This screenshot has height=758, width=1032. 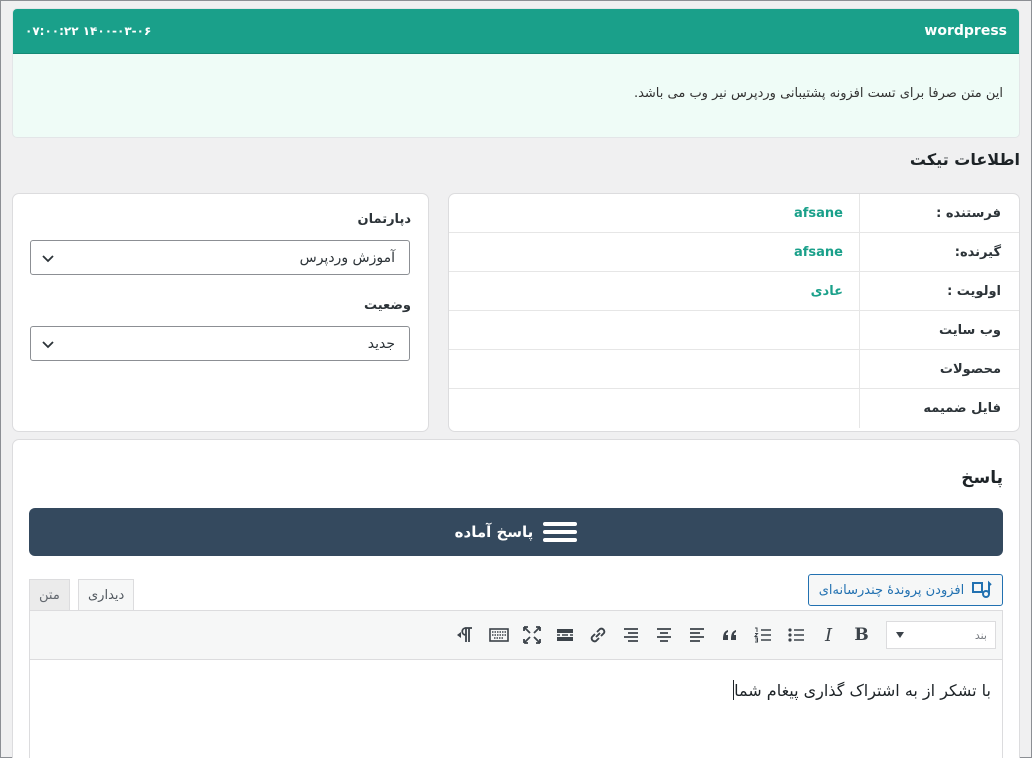 What do you see at coordinates (861, 635) in the screenshot?
I see `bold-icon: B` at bounding box center [861, 635].